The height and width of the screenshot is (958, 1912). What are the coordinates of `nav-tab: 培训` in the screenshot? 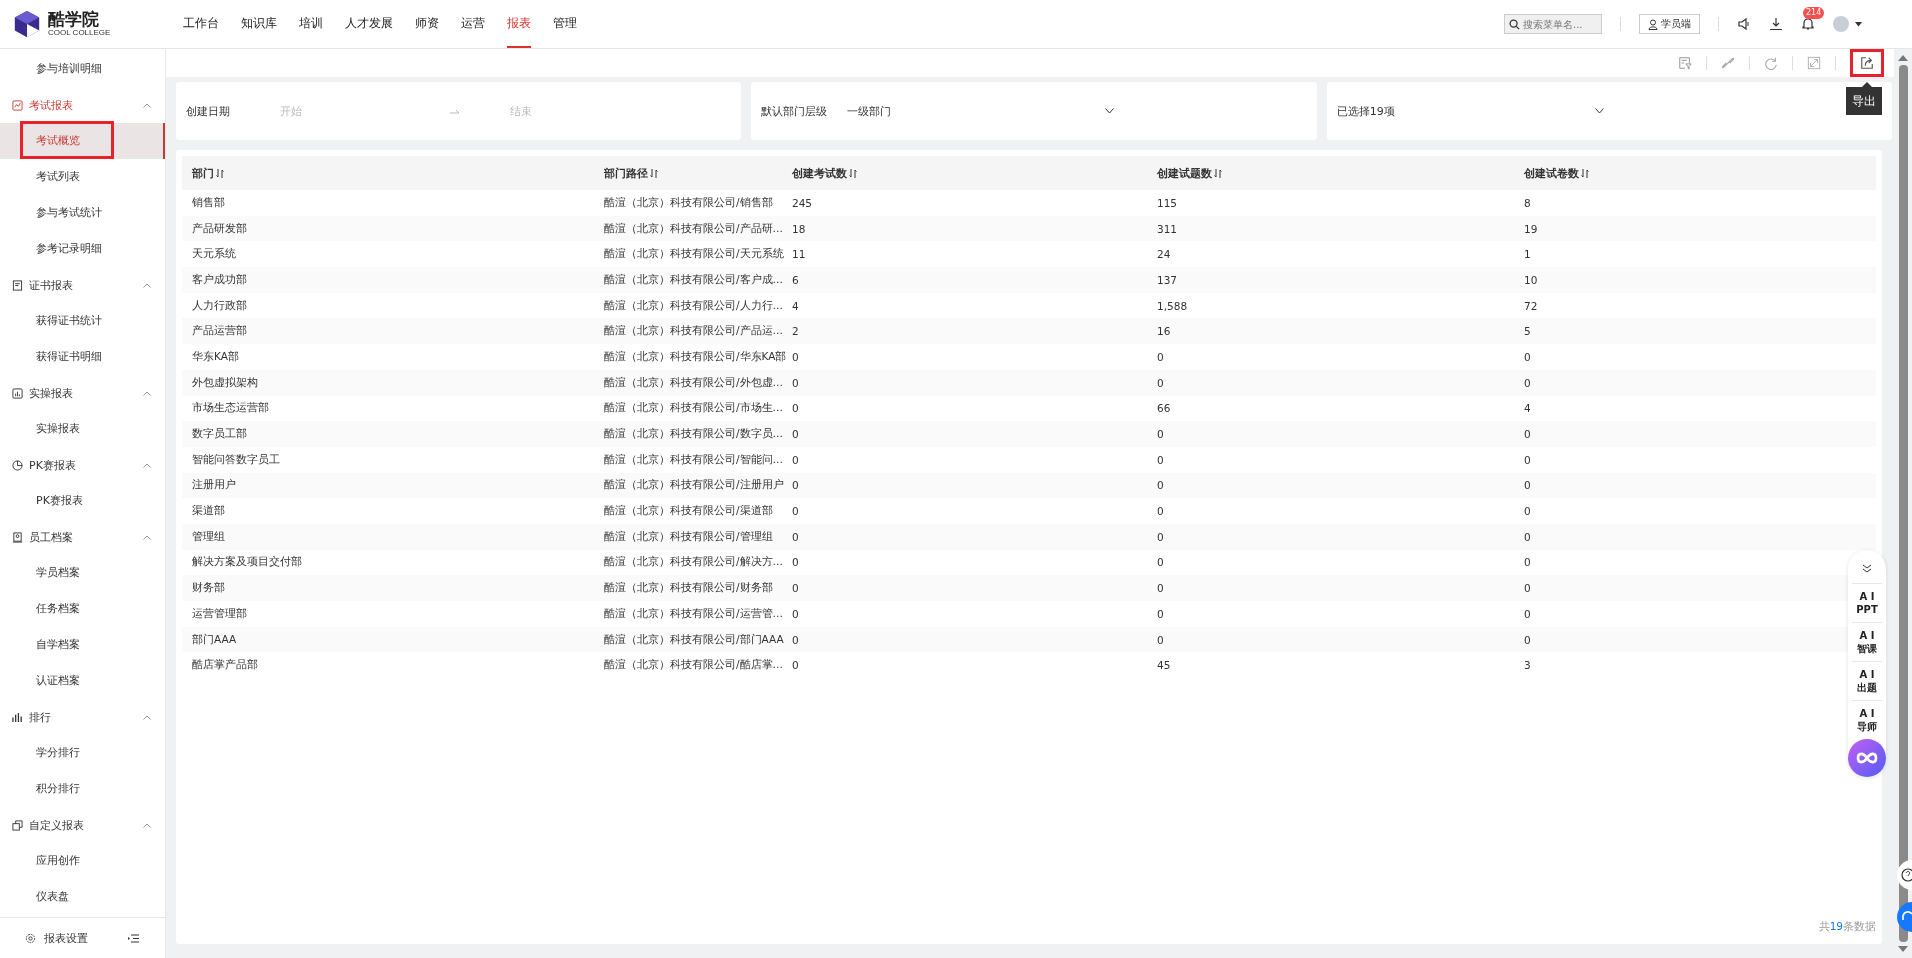 It's located at (311, 24).